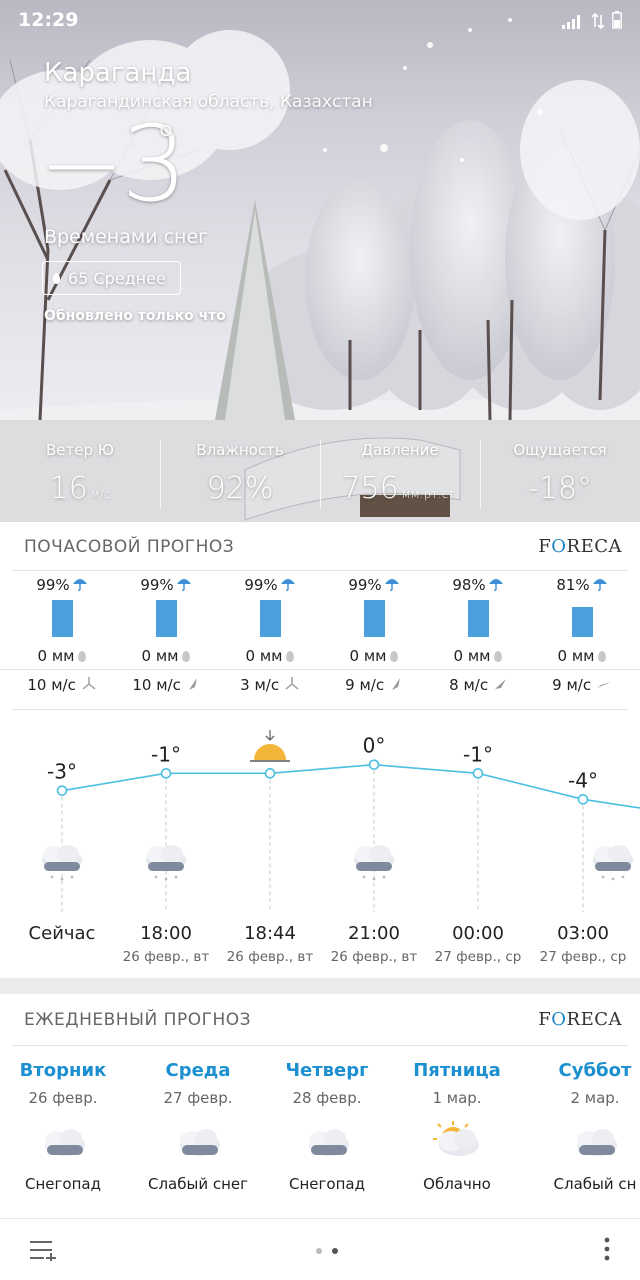 The height and width of the screenshot is (1280, 640). I want to click on stat-label: Влажность, so click(240, 450).